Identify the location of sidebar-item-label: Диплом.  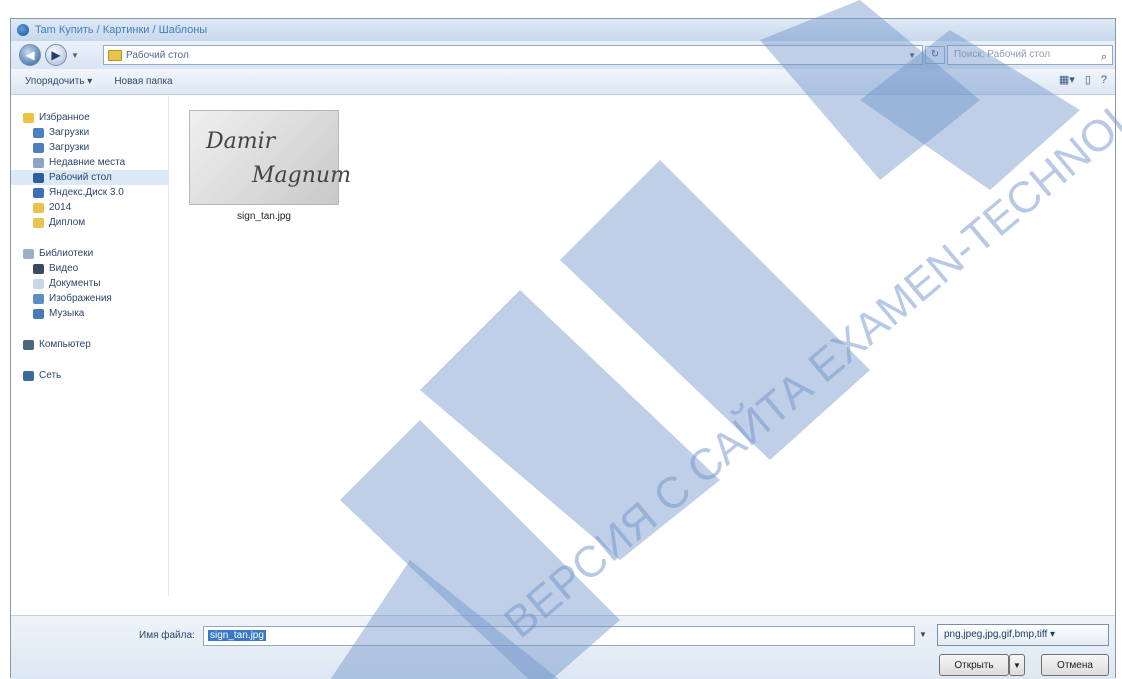
(67, 222).